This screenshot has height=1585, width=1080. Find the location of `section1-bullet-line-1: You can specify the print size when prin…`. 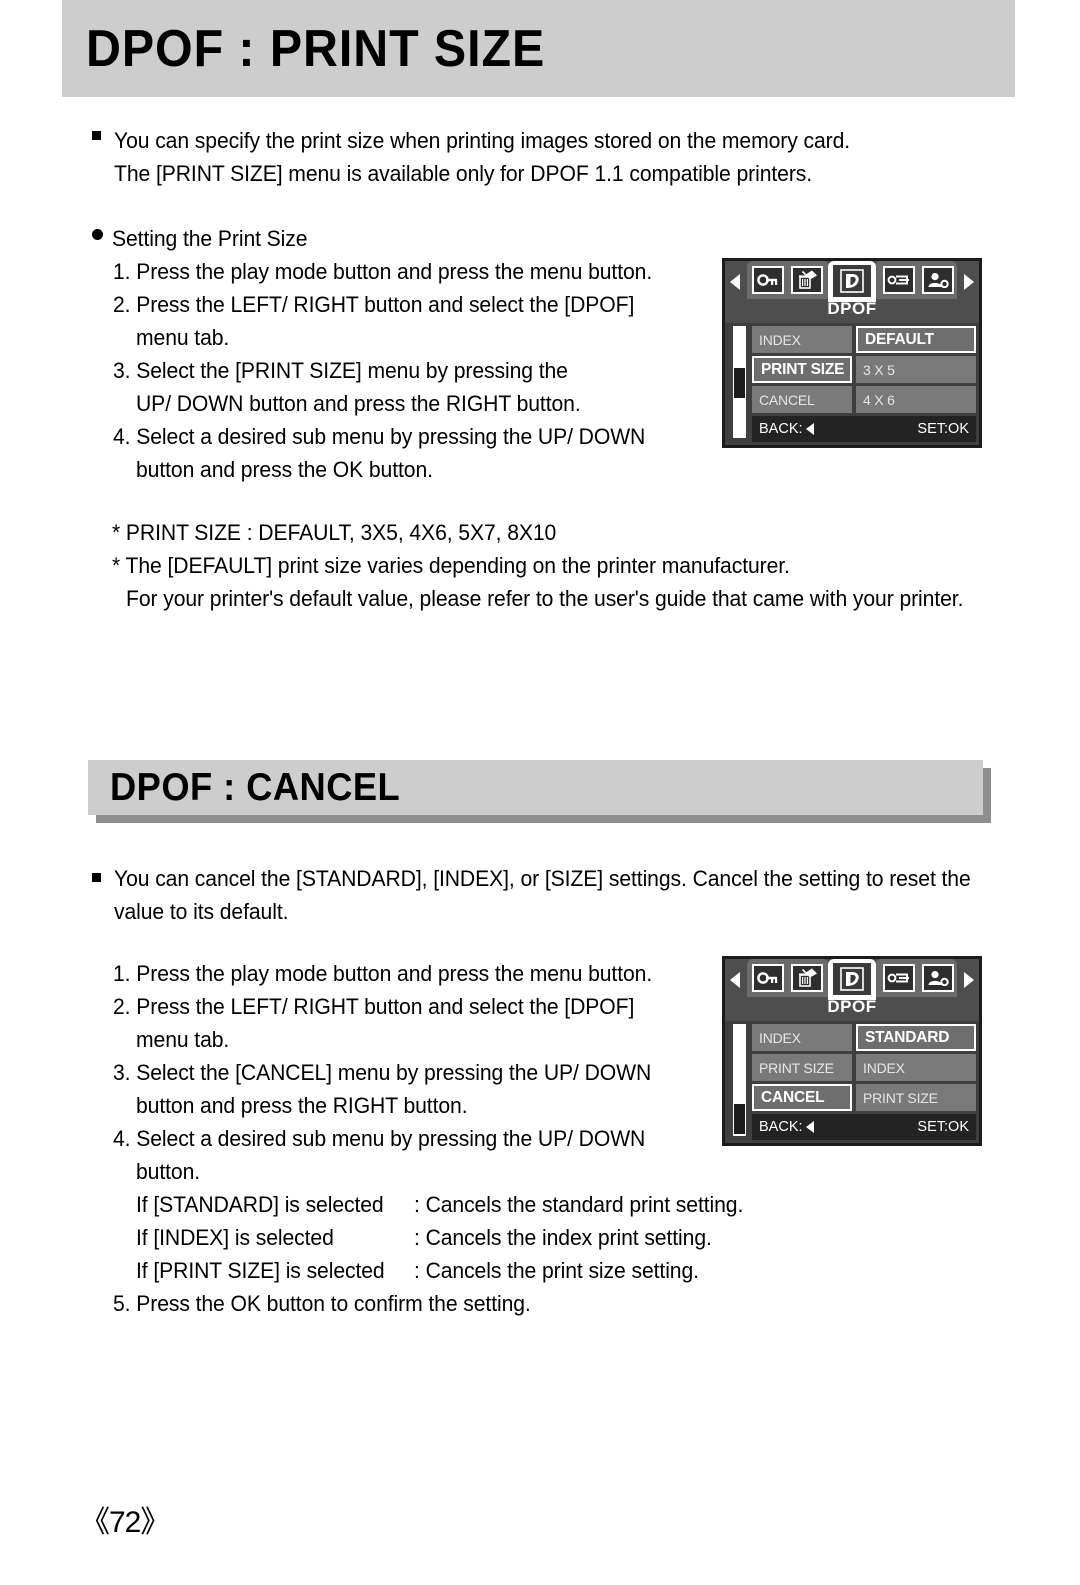

section1-bullet-line-1: You can specify the print size when prin… is located at coordinates (482, 140).